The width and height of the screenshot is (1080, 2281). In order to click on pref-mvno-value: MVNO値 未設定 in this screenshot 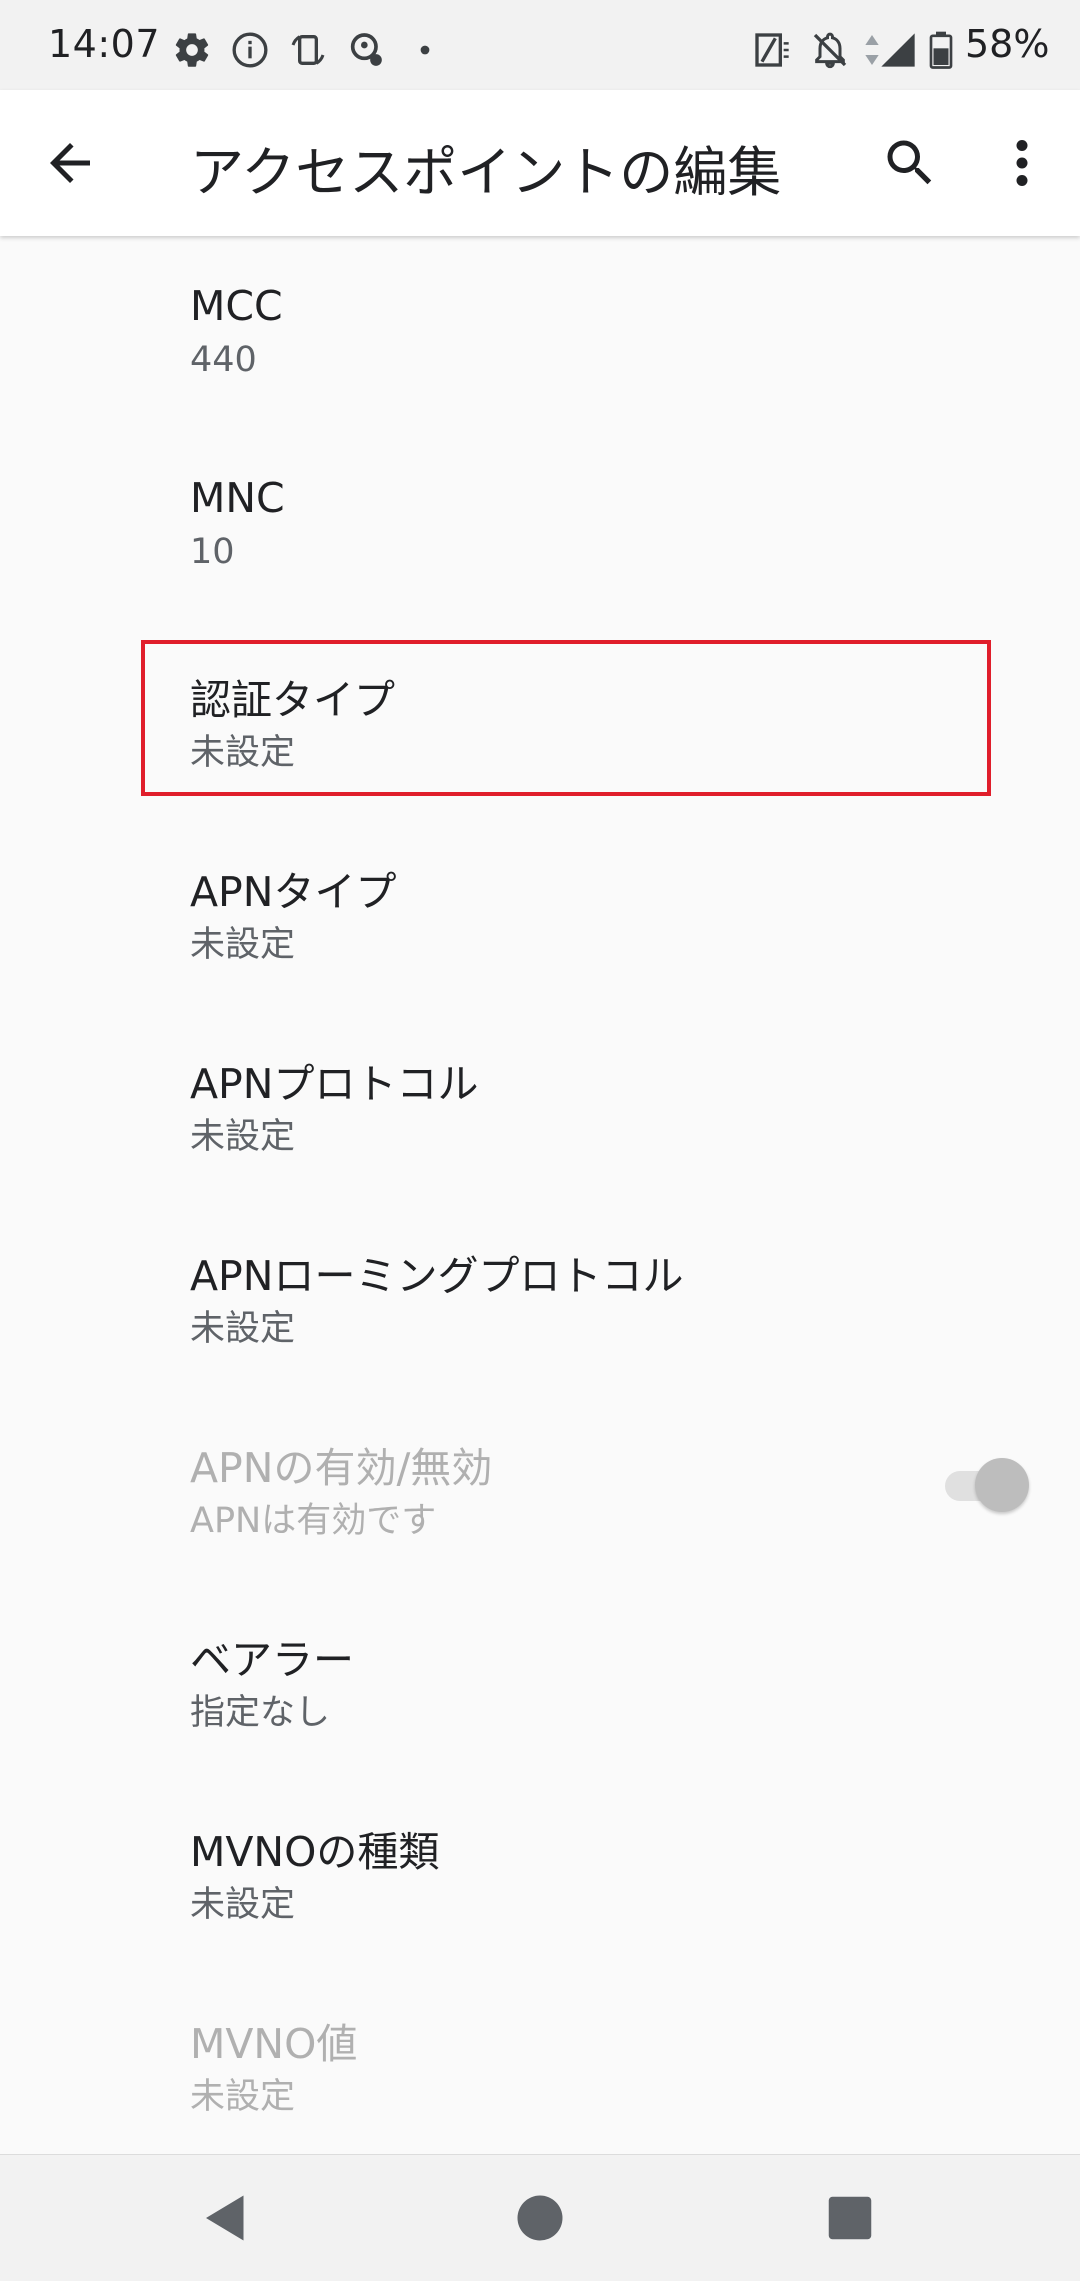, I will do `click(540, 2060)`.